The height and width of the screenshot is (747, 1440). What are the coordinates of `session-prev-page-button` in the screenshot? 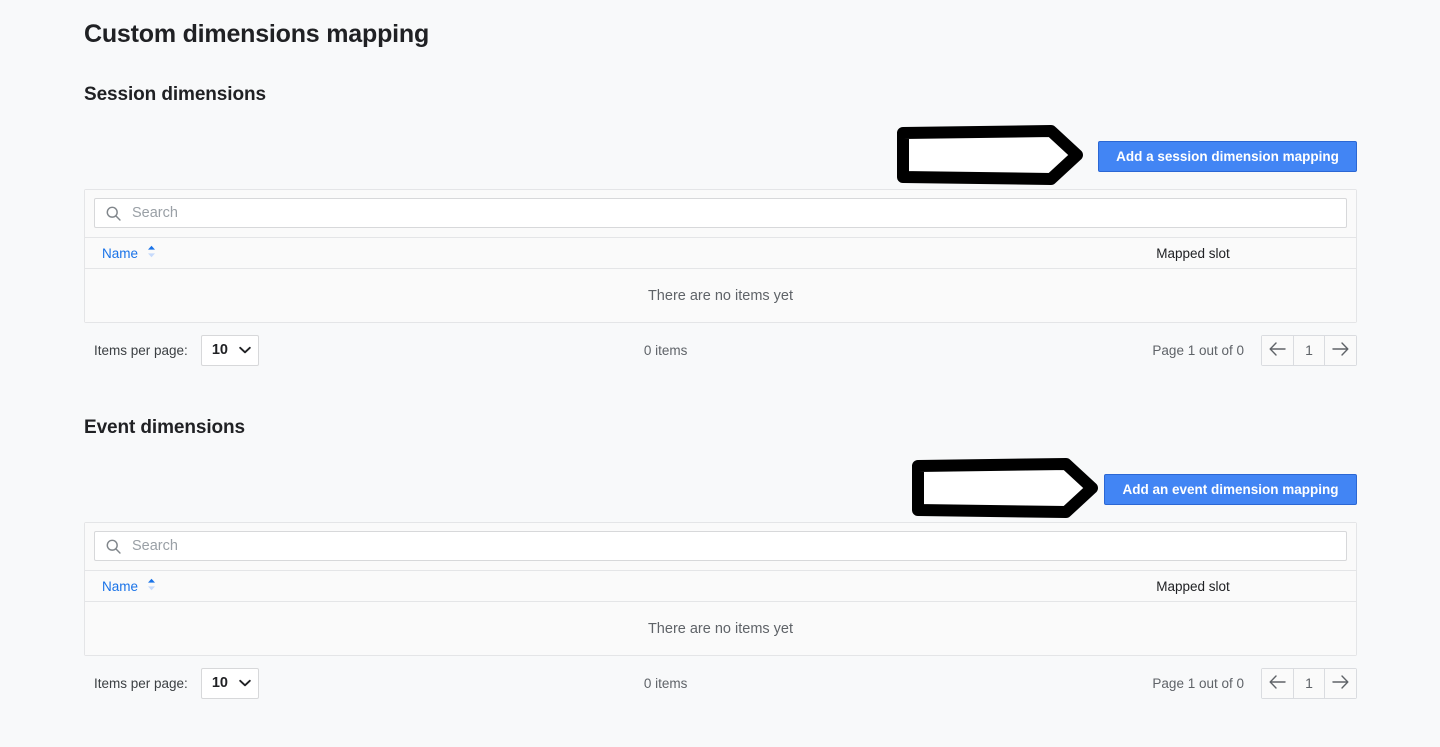 It's located at (1277, 350).